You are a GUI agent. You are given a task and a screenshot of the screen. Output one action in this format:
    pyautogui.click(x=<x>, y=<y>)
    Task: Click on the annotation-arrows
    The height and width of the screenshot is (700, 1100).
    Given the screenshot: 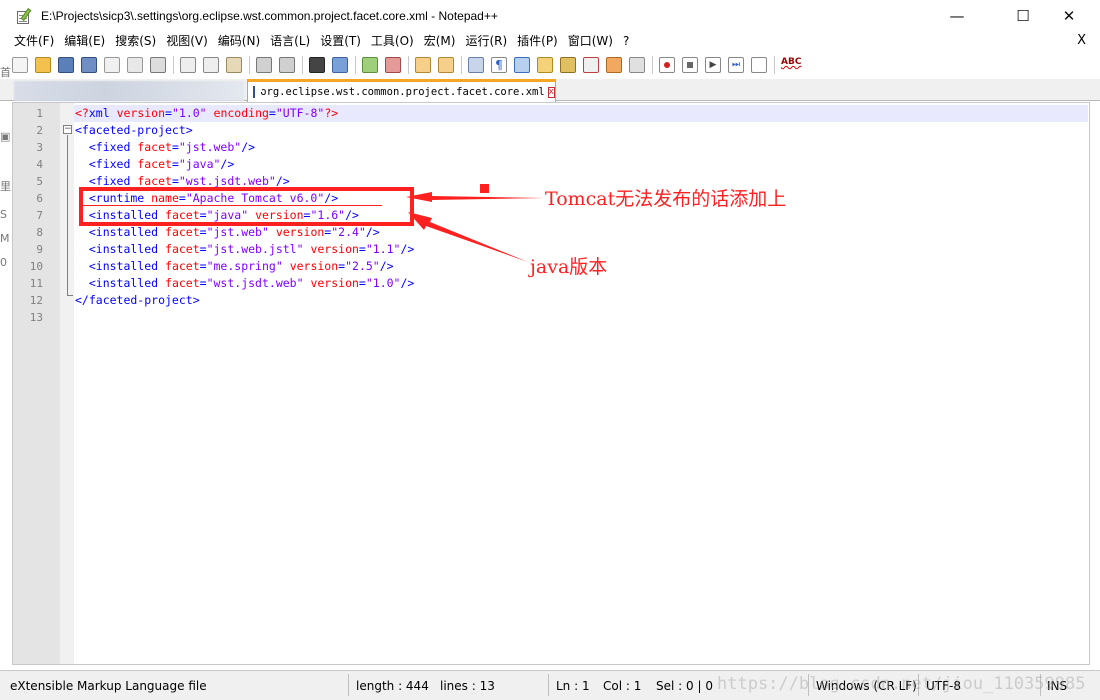 What is the action you would take?
    pyautogui.click(x=475, y=227)
    